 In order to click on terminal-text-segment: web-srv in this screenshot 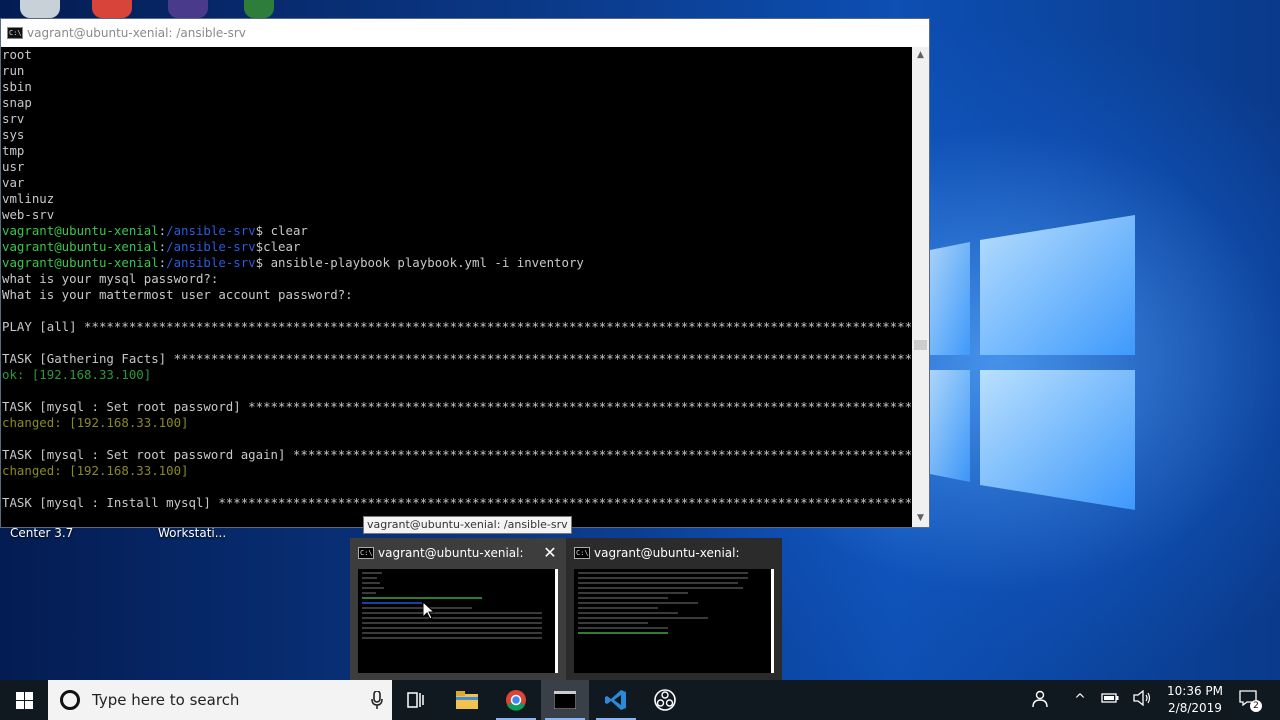, I will do `click(28, 214)`.